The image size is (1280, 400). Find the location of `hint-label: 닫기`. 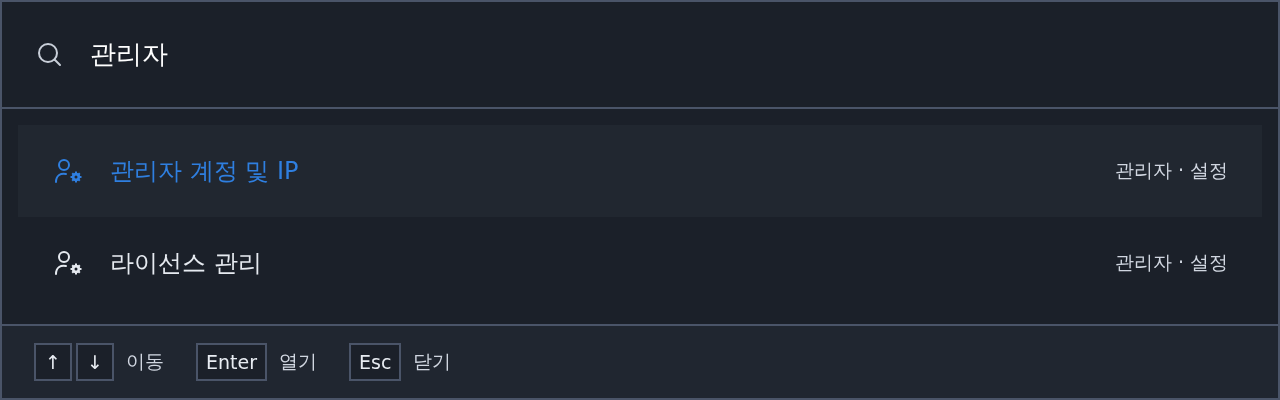

hint-label: 닫기 is located at coordinates (432, 361).